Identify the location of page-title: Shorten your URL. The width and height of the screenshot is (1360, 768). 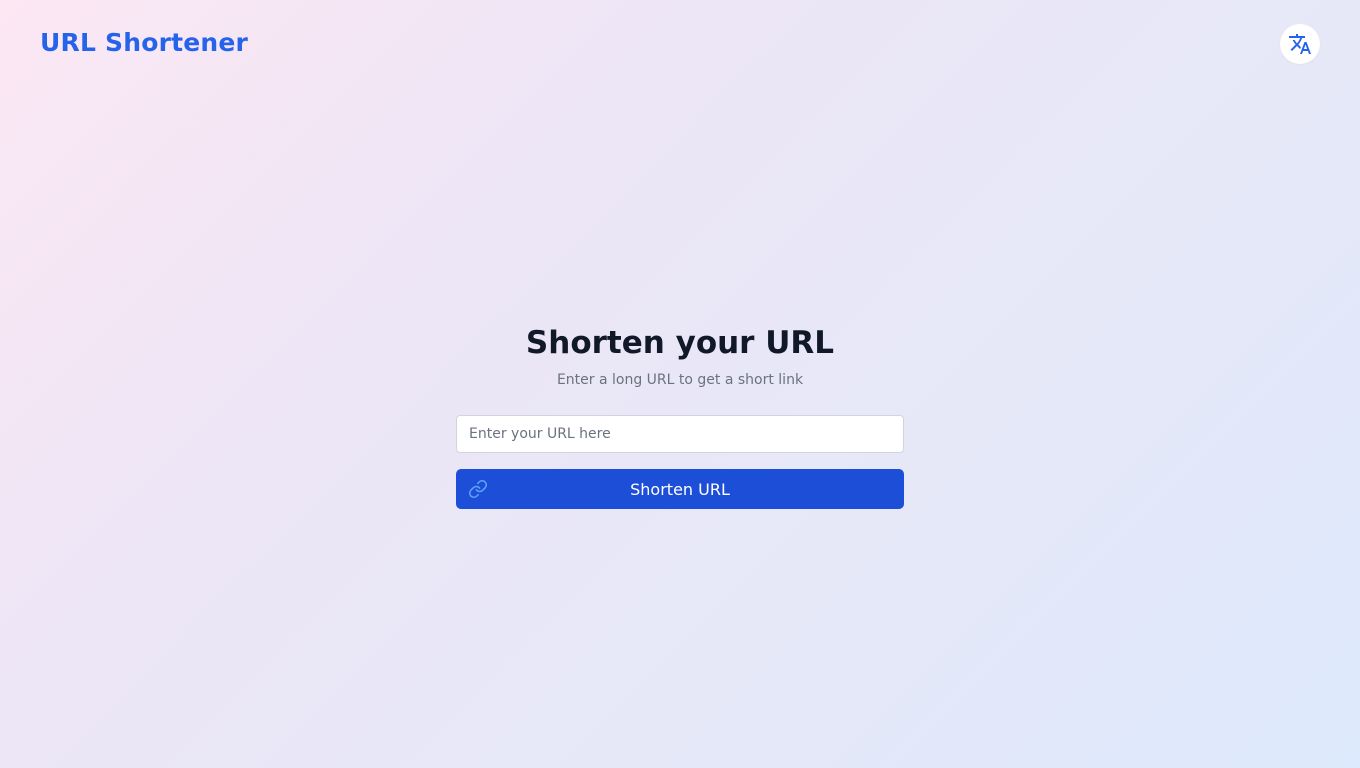
(680, 343).